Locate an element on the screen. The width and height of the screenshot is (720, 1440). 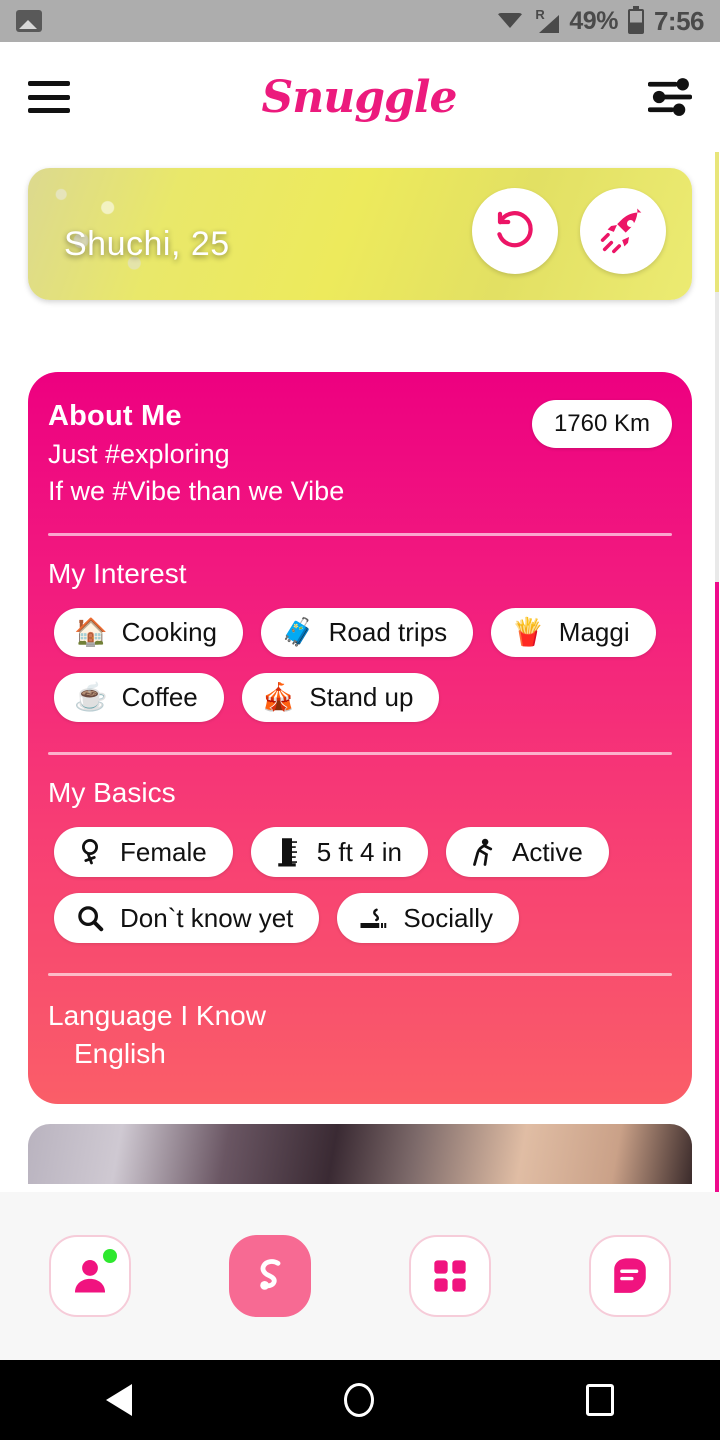
app-header: Snuggle is located at coordinates (360, 97).